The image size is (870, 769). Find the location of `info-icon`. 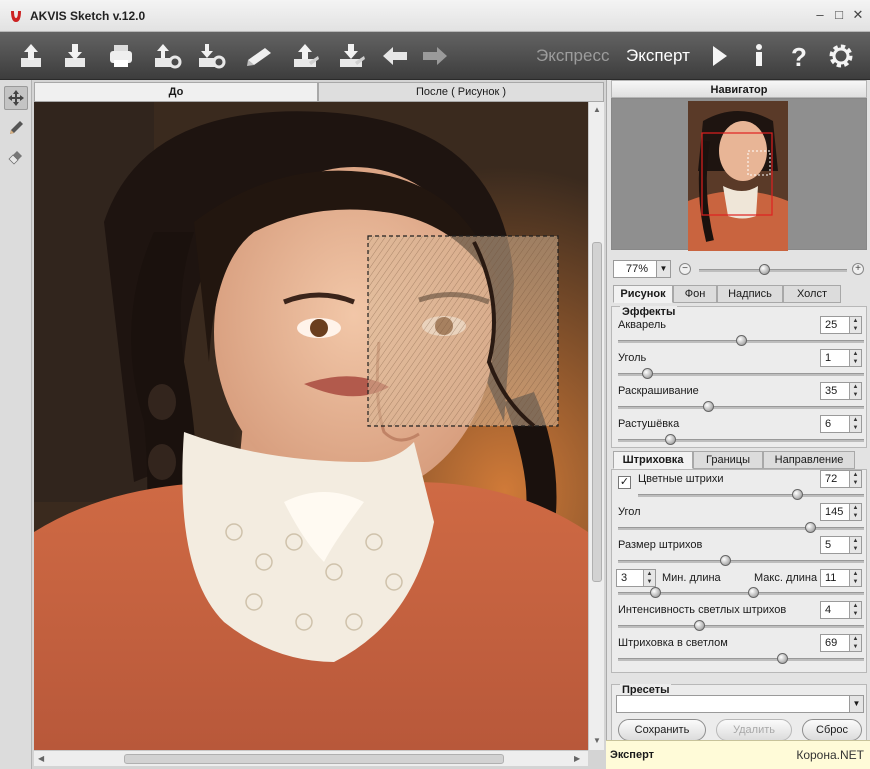

info-icon is located at coordinates (759, 56).